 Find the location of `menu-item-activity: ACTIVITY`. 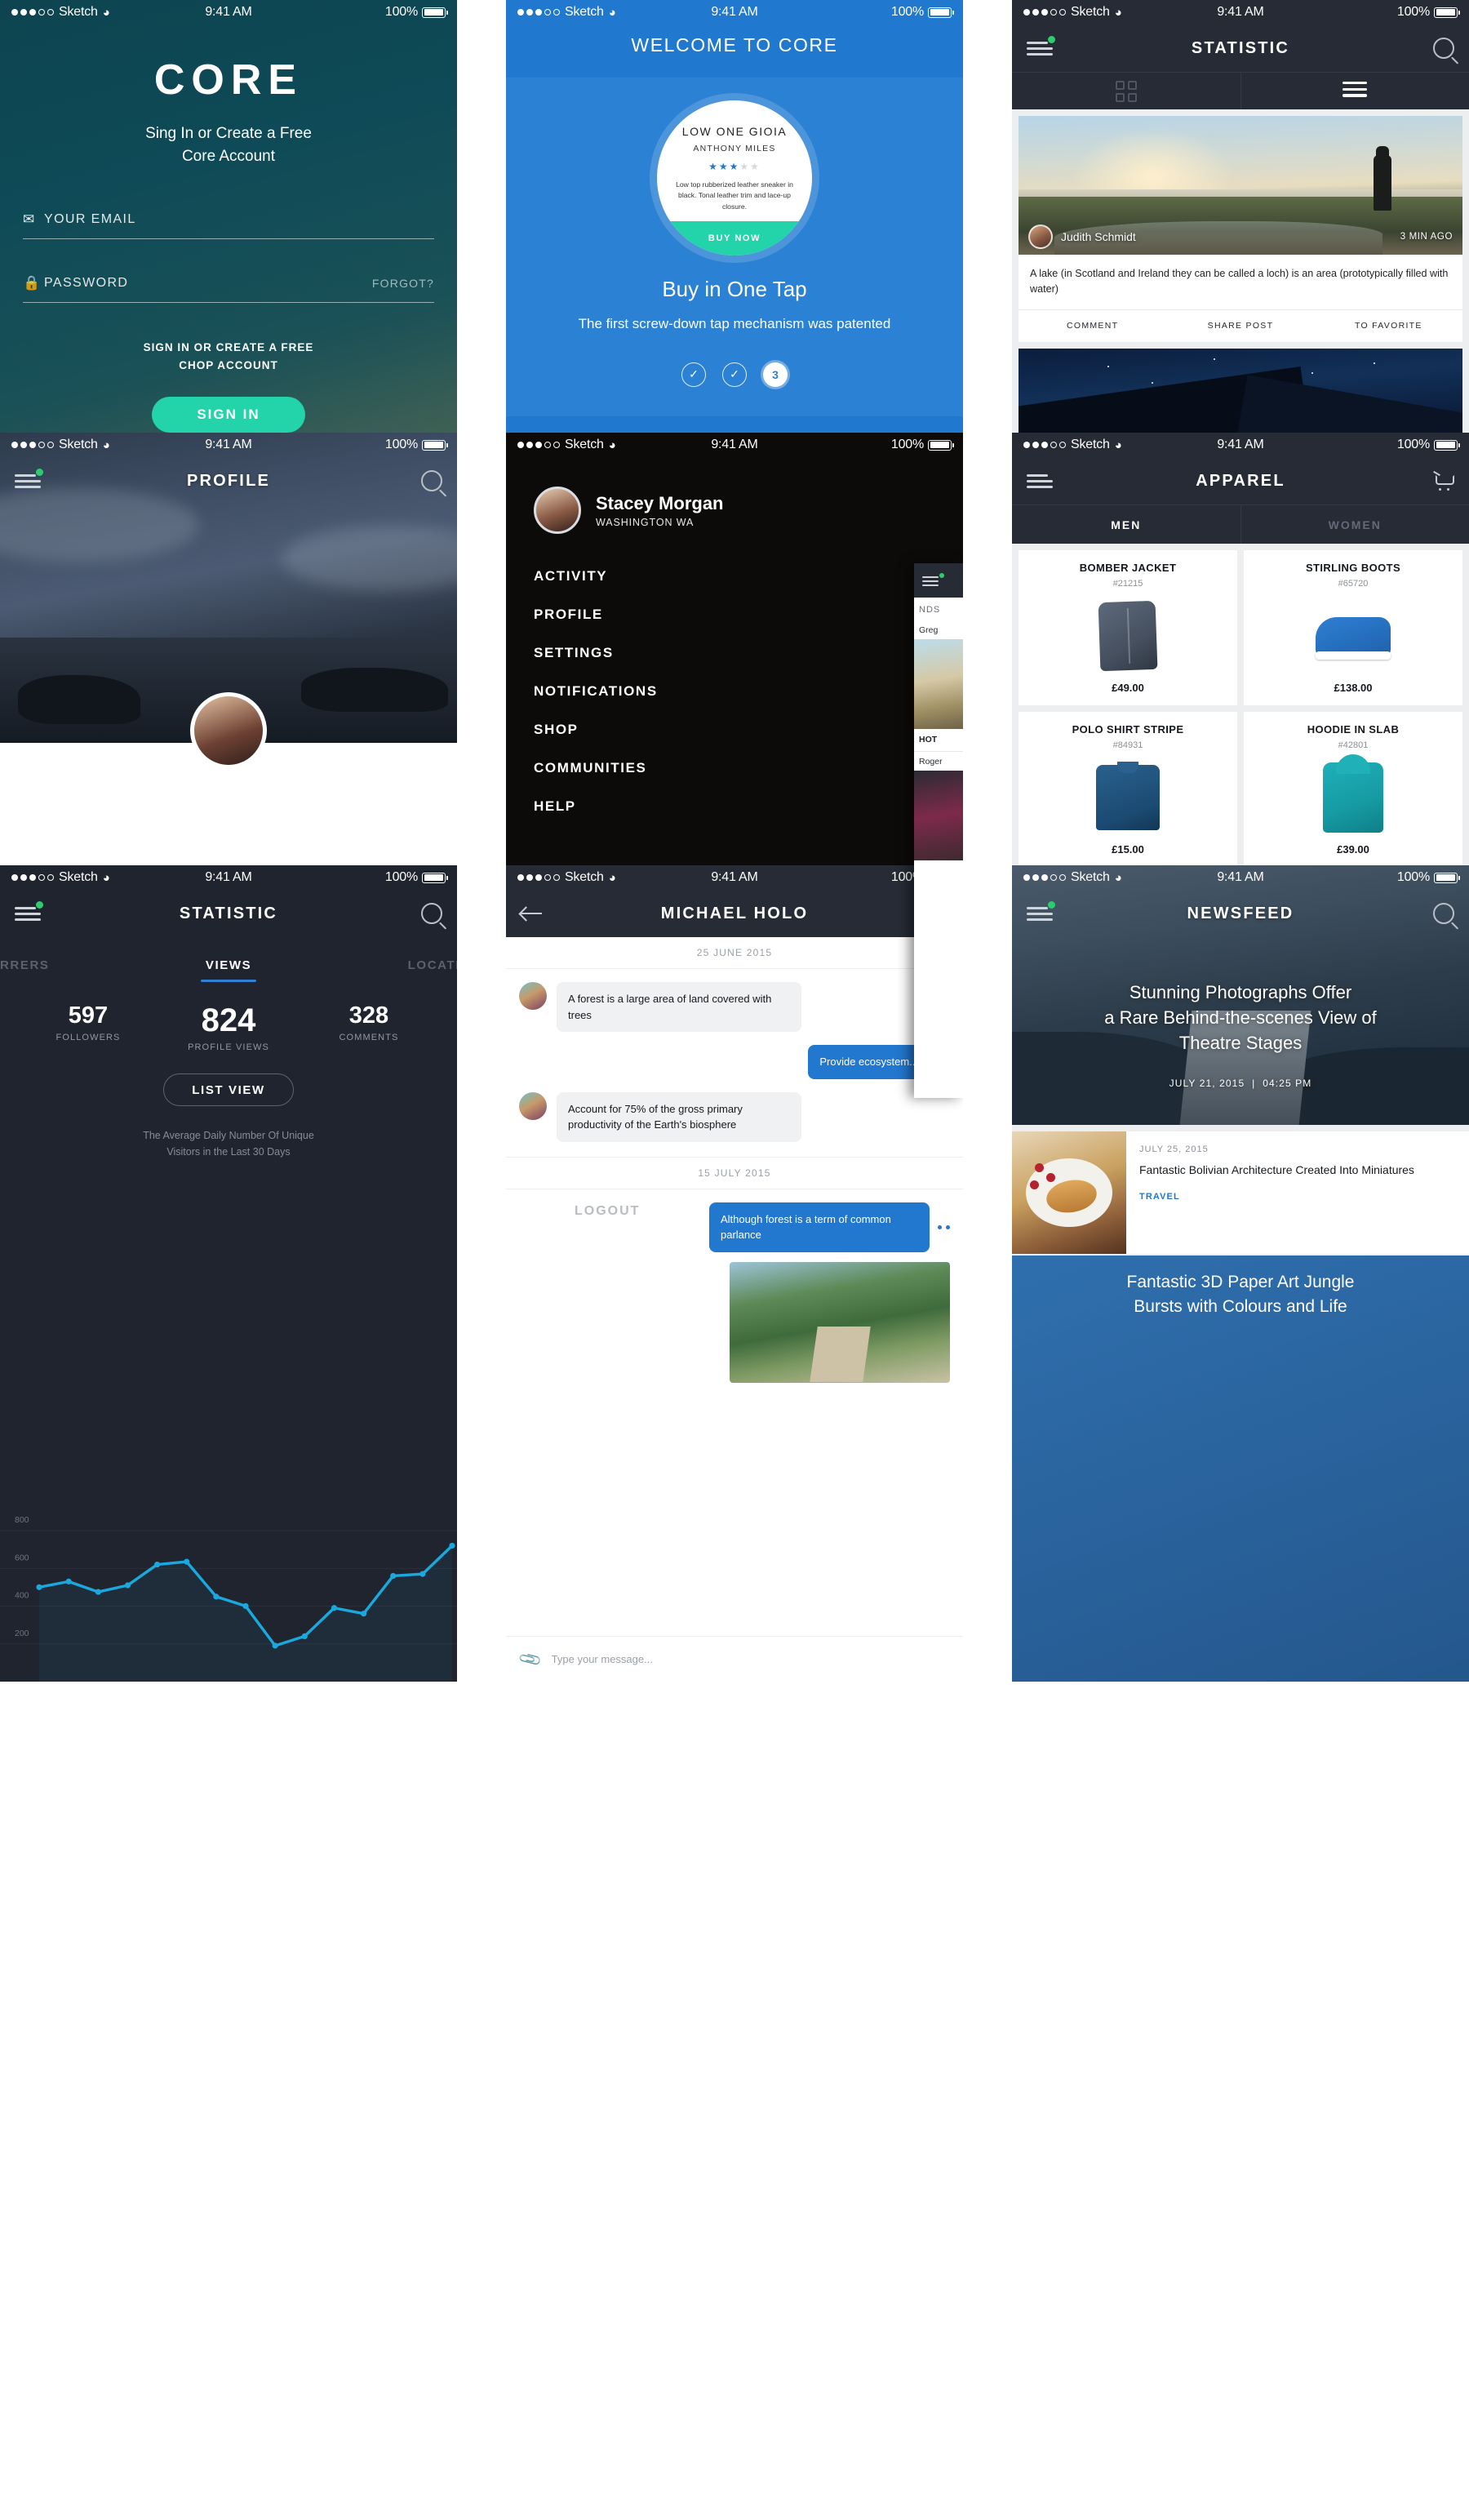

menu-item-activity: ACTIVITY is located at coordinates (748, 576).